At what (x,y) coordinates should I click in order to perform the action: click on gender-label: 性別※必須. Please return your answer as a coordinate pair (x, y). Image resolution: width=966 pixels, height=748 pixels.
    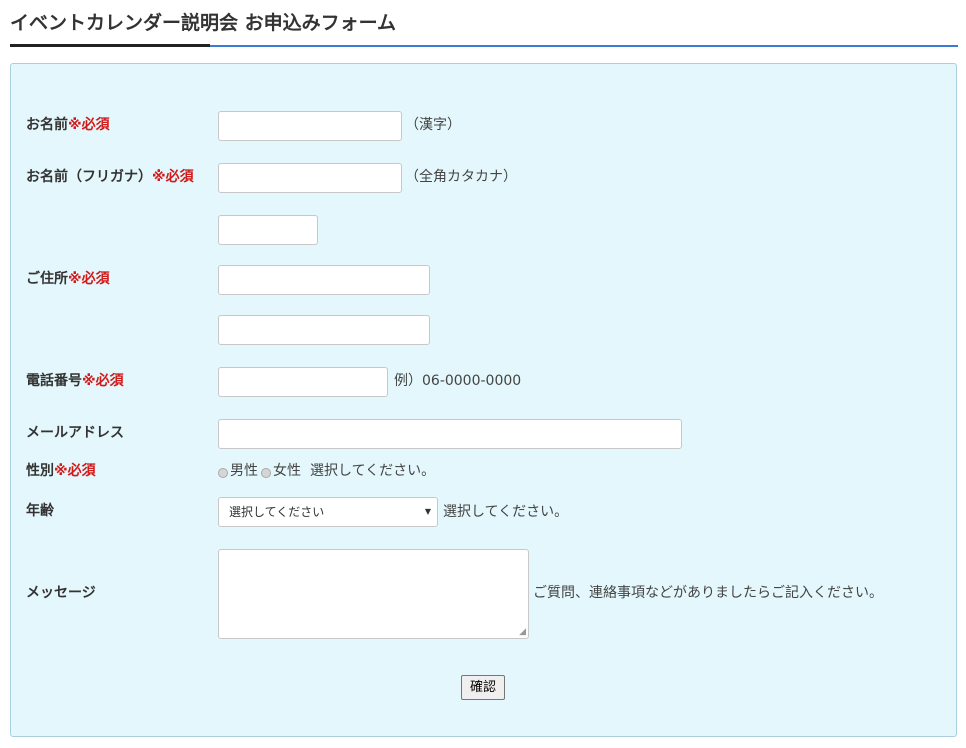
    Looking at the image, I should click on (61, 471).